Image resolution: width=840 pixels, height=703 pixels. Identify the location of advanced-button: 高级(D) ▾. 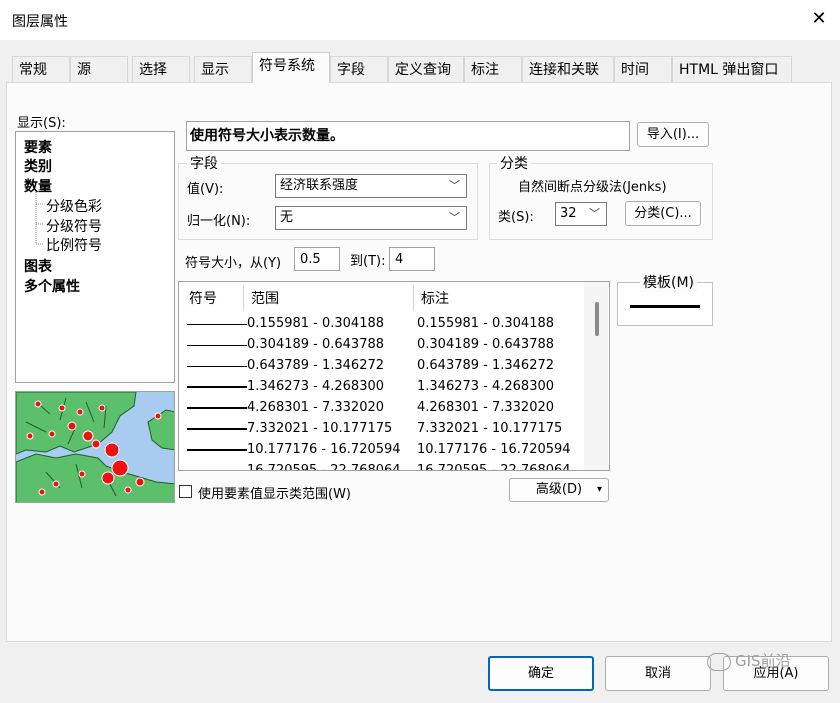
(559, 490).